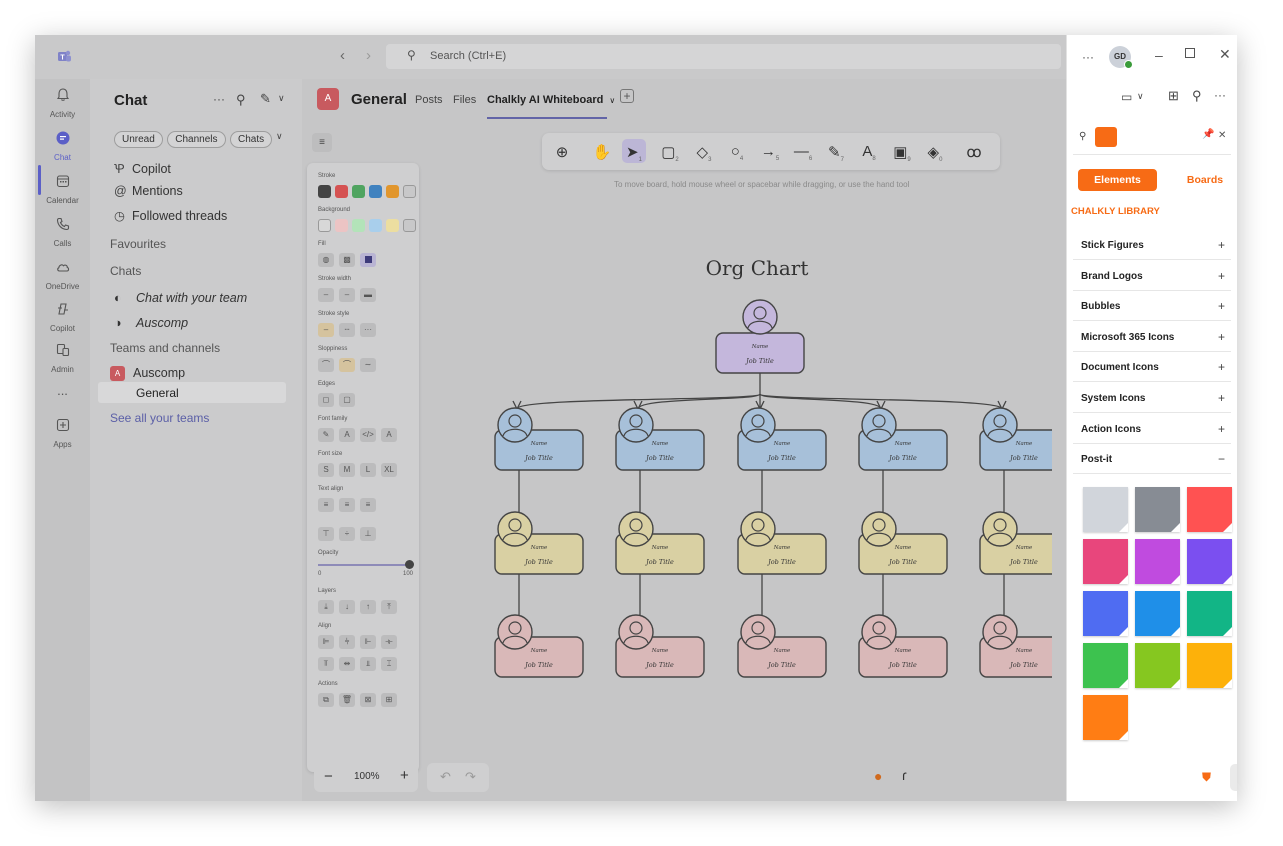 The width and height of the screenshot is (1283, 846). What do you see at coordinates (1208, 134) in the screenshot?
I see `pin-icon: 📌` at bounding box center [1208, 134].